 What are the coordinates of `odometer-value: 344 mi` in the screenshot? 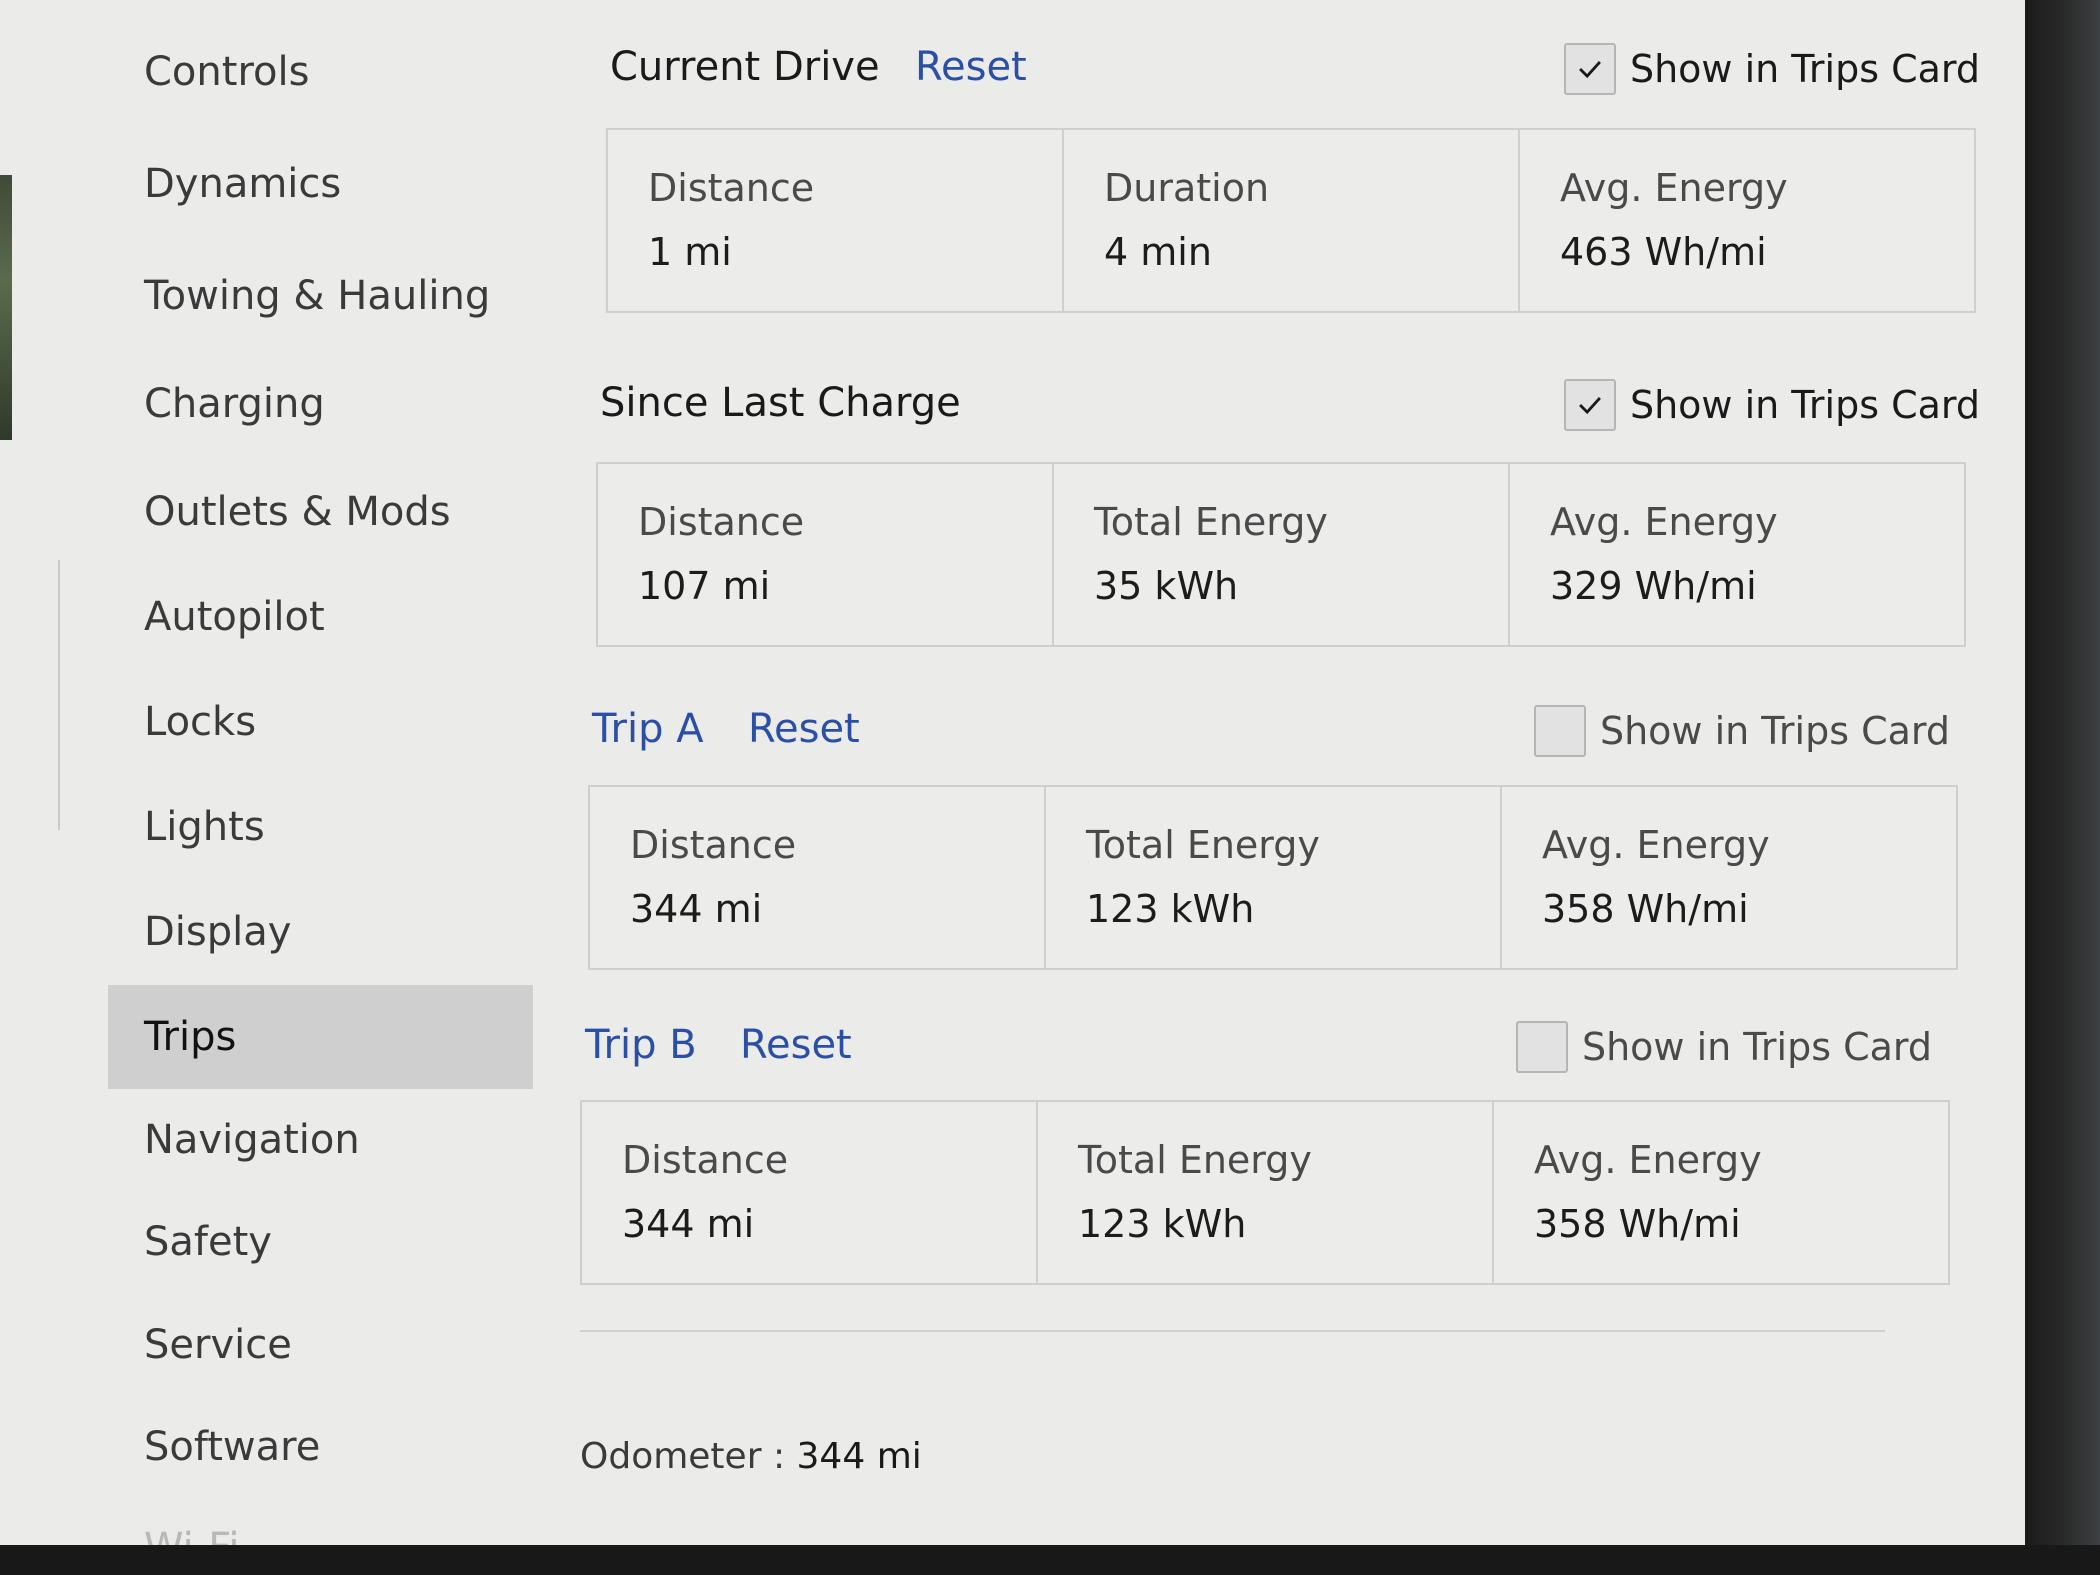 It's located at (859, 1456).